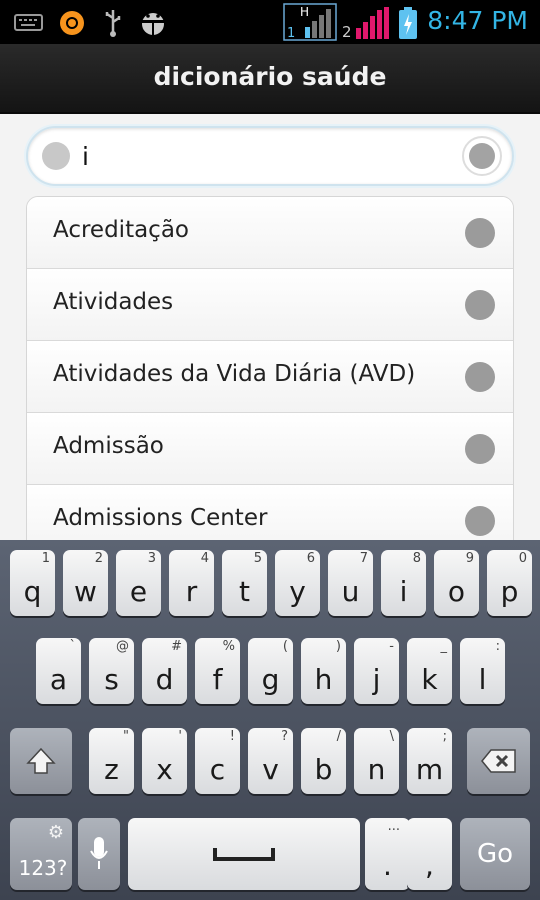 This screenshot has height=900, width=540. What do you see at coordinates (98, 558) in the screenshot?
I see `key-w-sub: 2` at bounding box center [98, 558].